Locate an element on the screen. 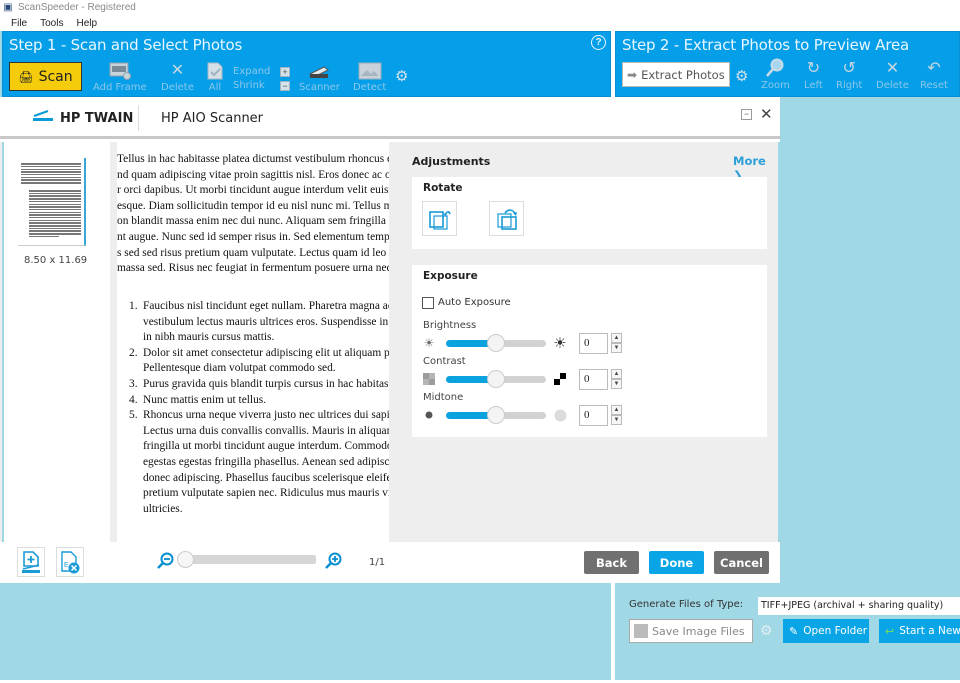 Image resolution: width=960 pixels, height=683 pixels. list-number: 2. is located at coordinates (133, 352).